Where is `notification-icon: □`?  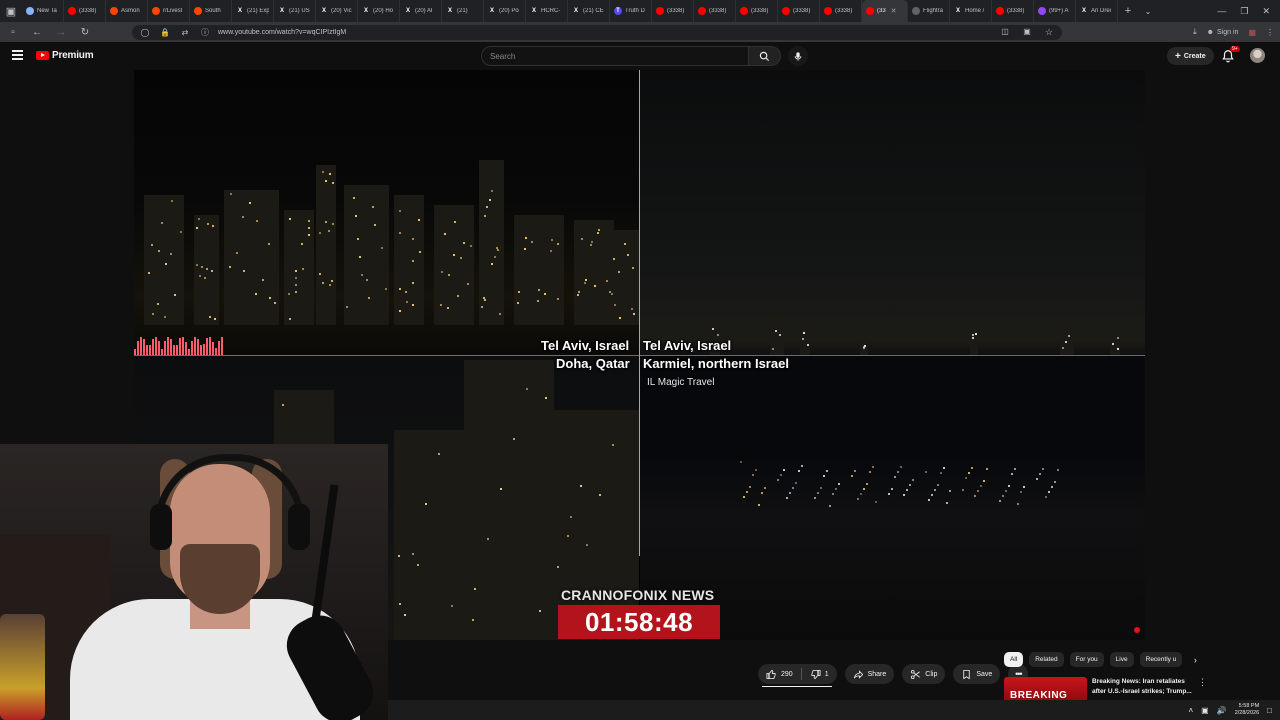
notification-icon: □ is located at coordinates (1269, 710).